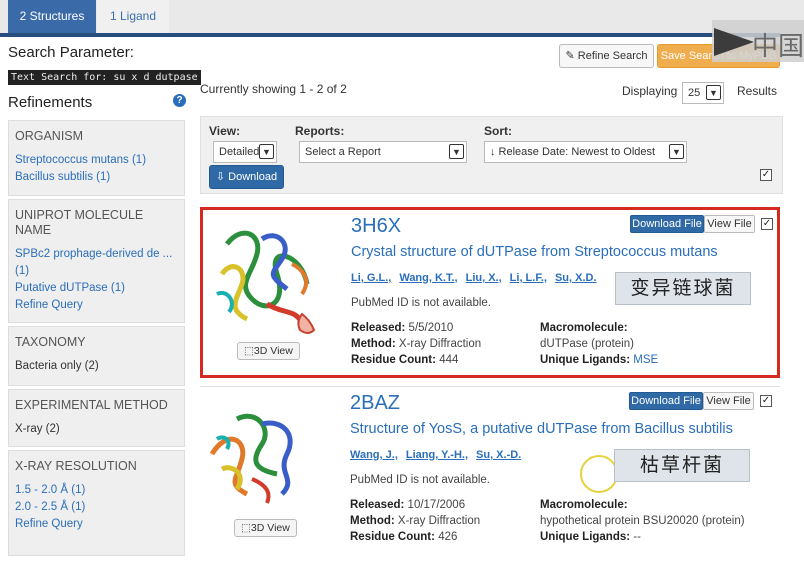 The height and width of the screenshot is (577, 804). Describe the element at coordinates (448, 537) in the screenshot. I see `residue-value: 426` at that location.